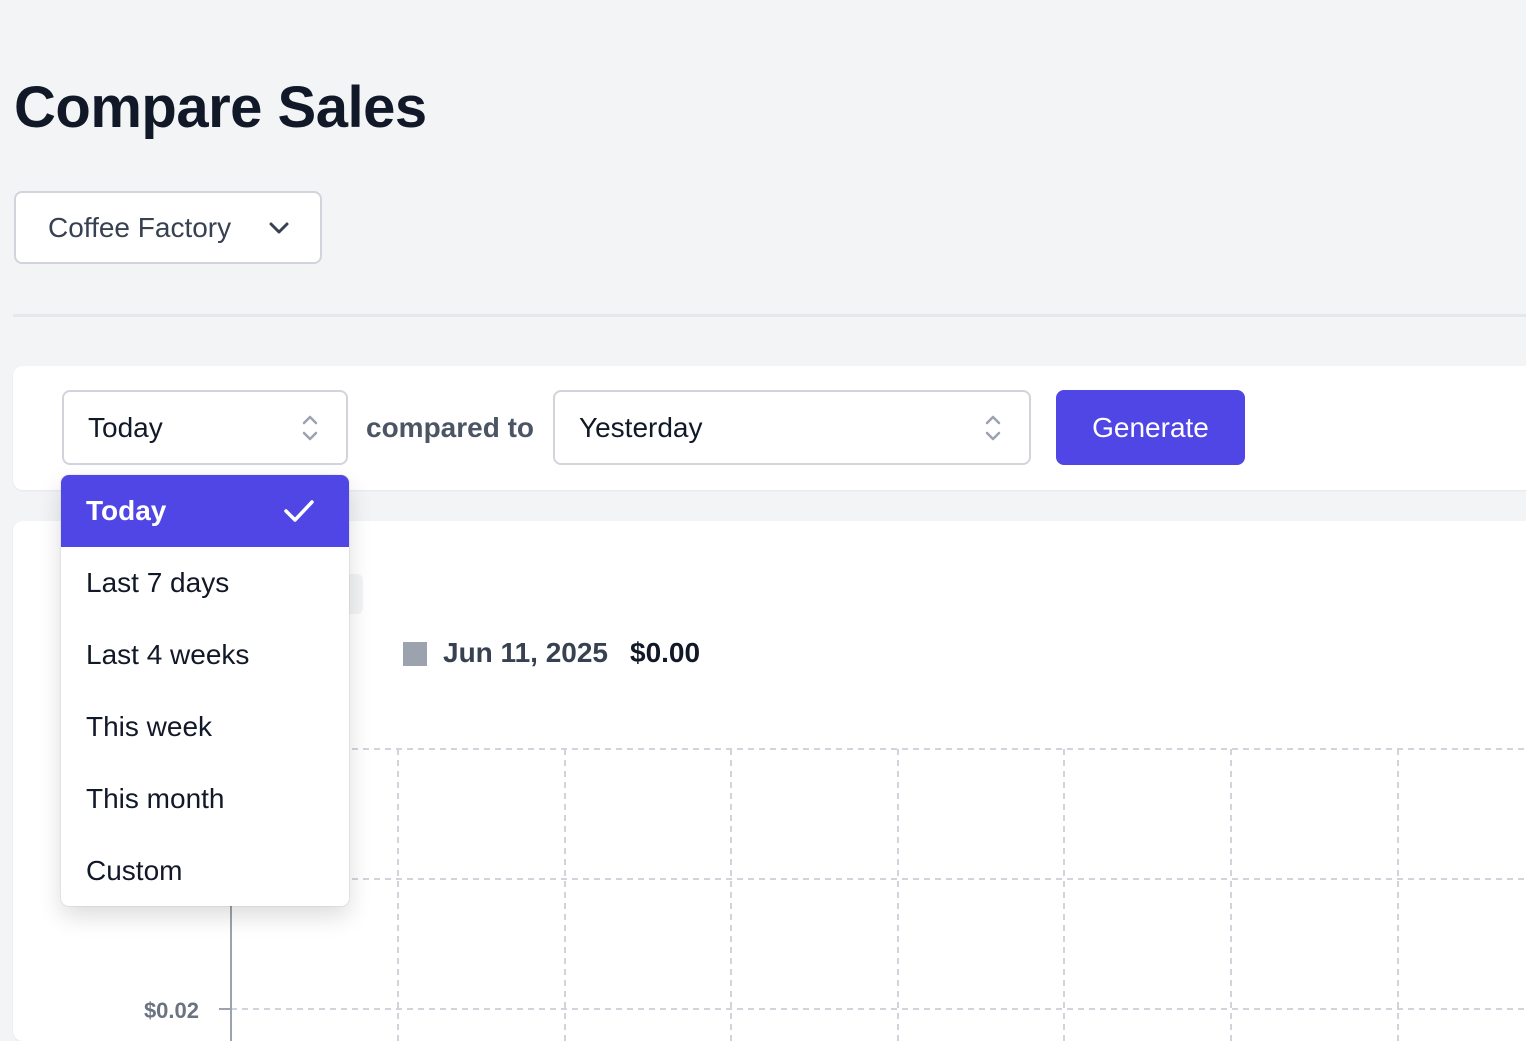  What do you see at coordinates (134, 870) in the screenshot?
I see `dropdown-option-label: Custom` at bounding box center [134, 870].